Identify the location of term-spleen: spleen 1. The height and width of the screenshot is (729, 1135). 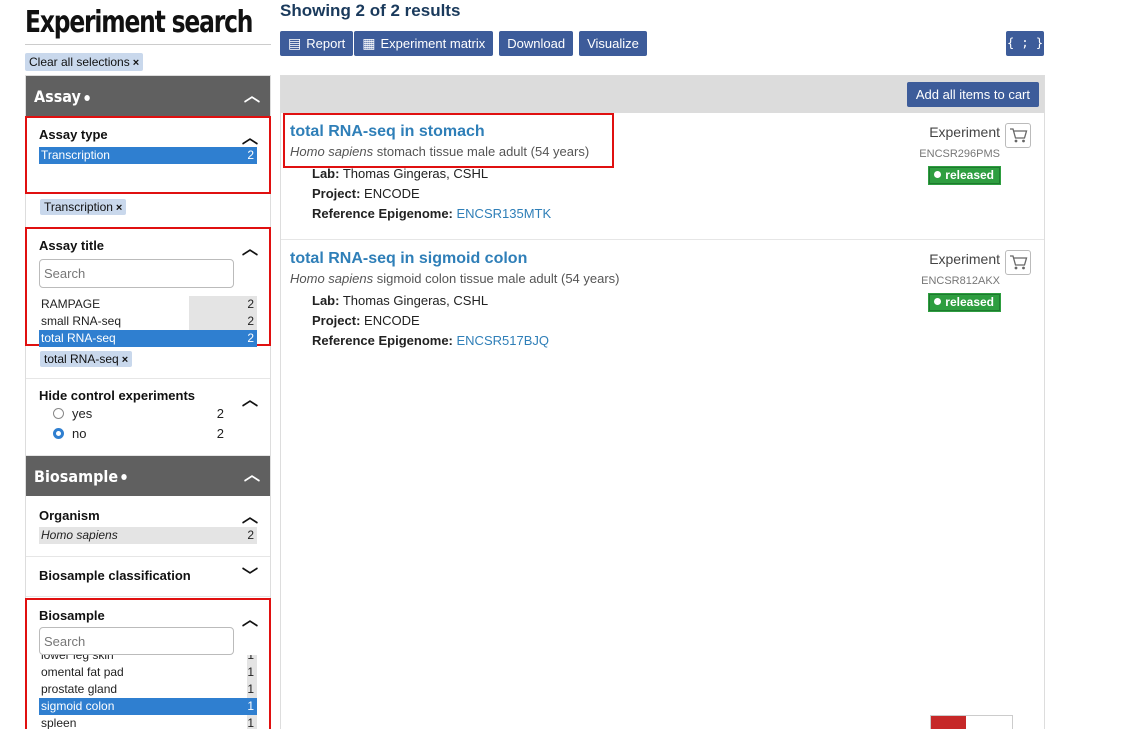
(148, 722).